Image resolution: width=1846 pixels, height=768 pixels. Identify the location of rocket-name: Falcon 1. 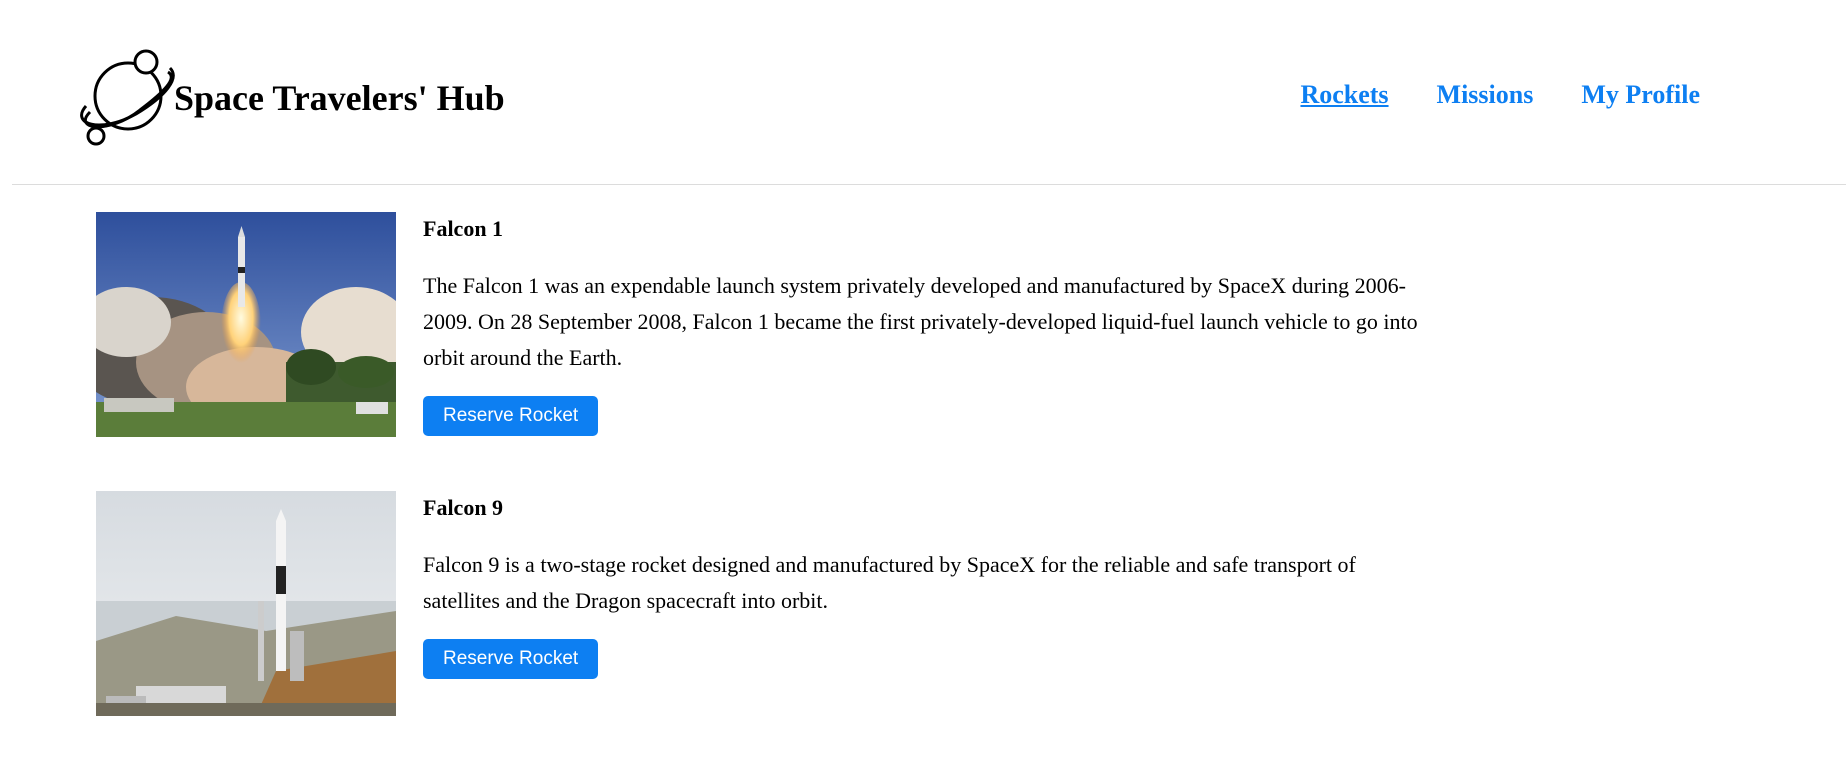
(463, 228).